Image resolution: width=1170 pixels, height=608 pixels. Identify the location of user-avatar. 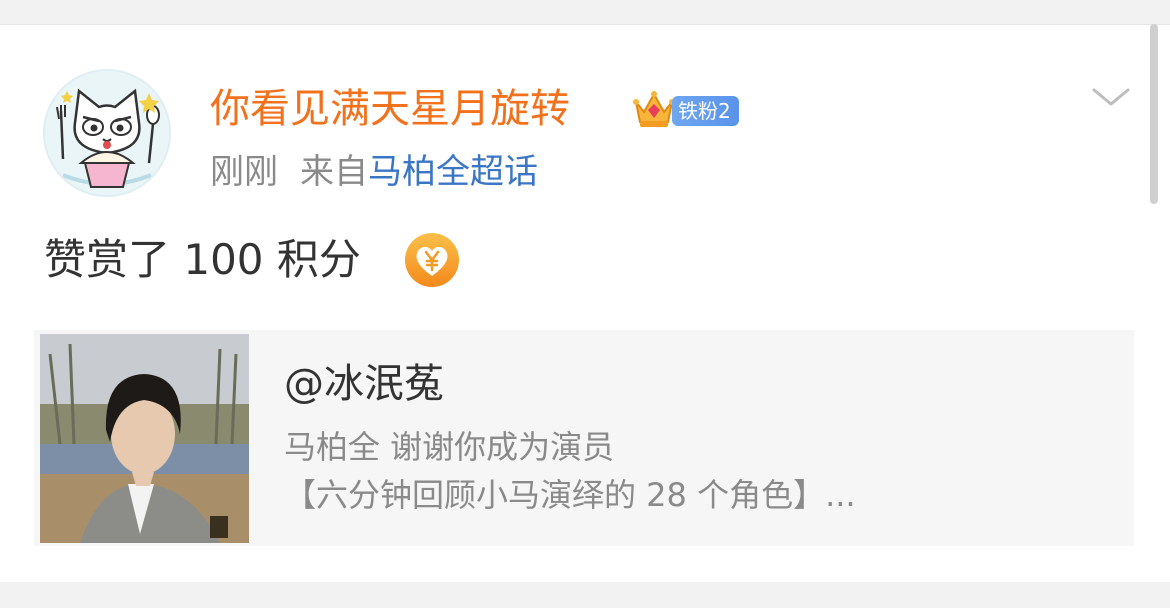
(107, 133).